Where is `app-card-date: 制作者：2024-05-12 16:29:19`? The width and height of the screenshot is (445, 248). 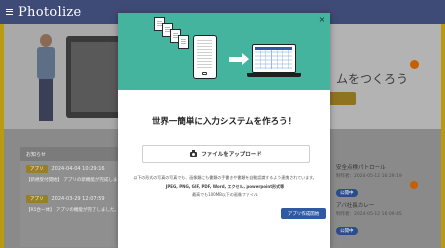
app-card-date: 制作者：2024-05-12 16:29:19 is located at coordinates (369, 176).